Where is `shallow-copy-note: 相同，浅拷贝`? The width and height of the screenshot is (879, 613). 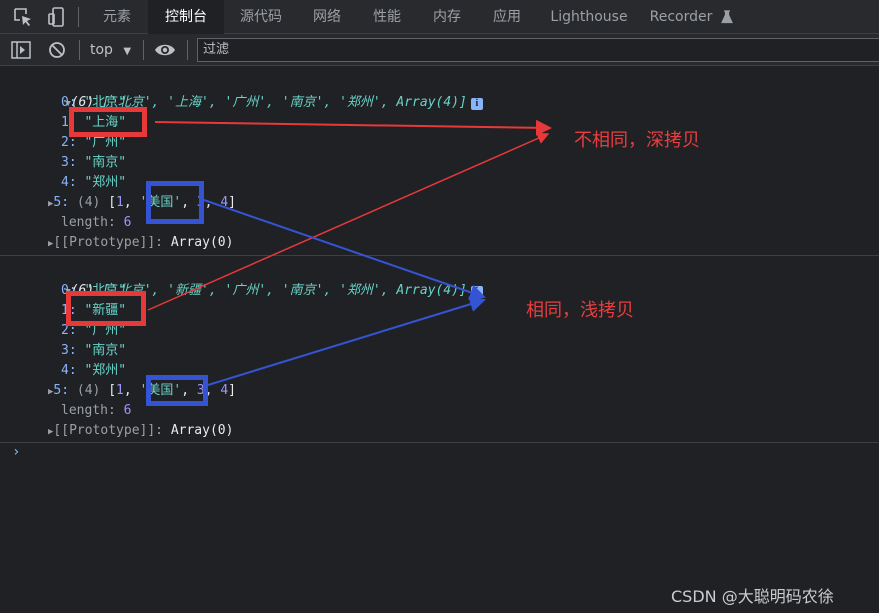
shallow-copy-note: 相同，浅拷贝 is located at coordinates (580, 310).